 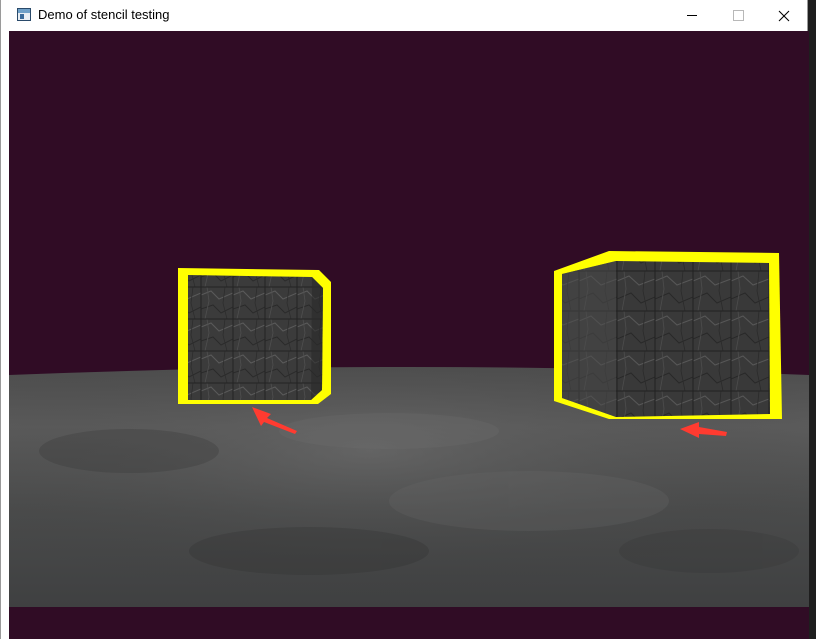 I want to click on cube-right-side-face, so click(x=589, y=339).